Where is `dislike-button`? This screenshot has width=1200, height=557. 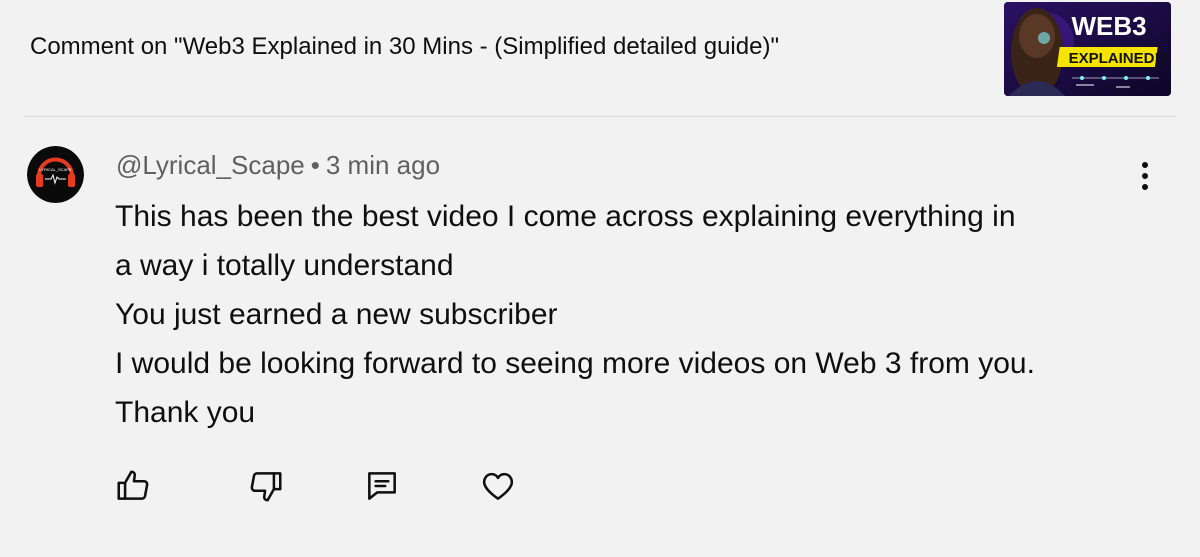
dislike-button is located at coordinates (266, 486).